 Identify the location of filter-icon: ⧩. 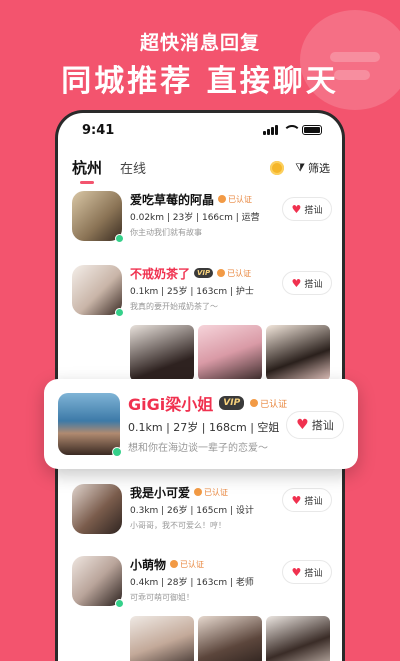
(300, 167).